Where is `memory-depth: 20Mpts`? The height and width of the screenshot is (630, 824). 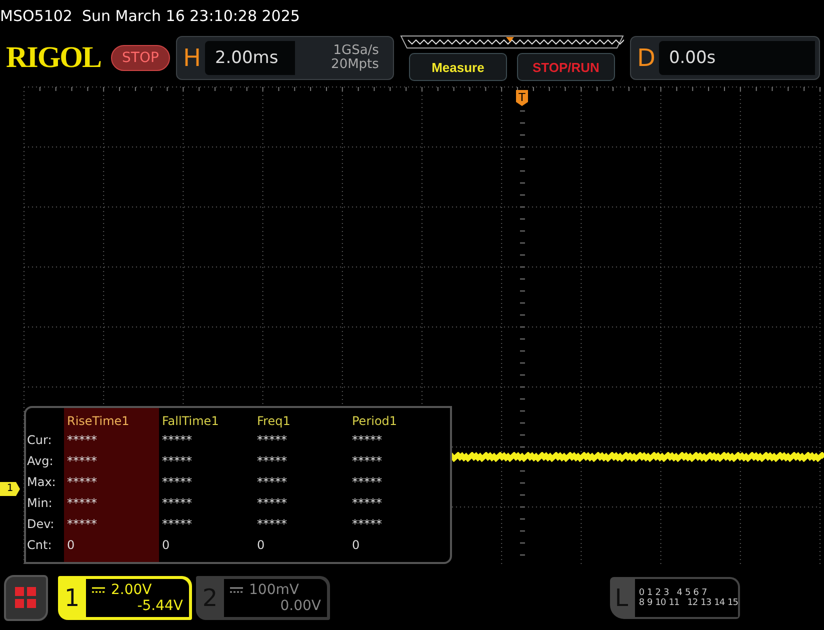 memory-depth: 20Mpts is located at coordinates (355, 65).